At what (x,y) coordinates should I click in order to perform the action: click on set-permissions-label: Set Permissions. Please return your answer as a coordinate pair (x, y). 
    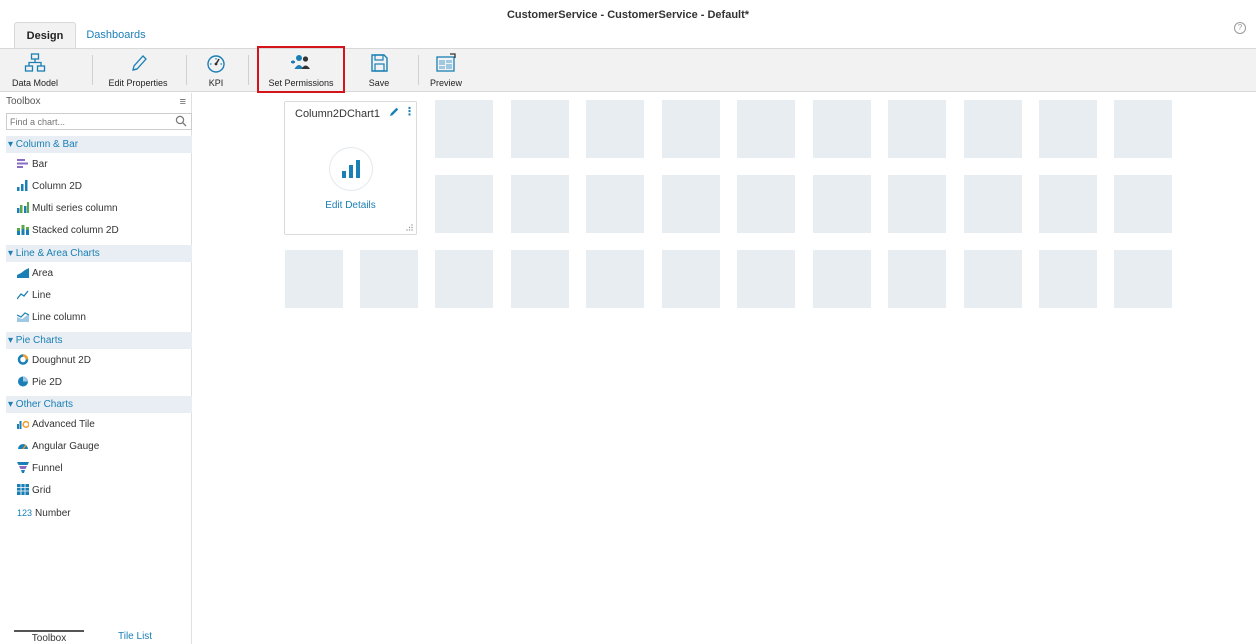
    Looking at the image, I should click on (301, 83).